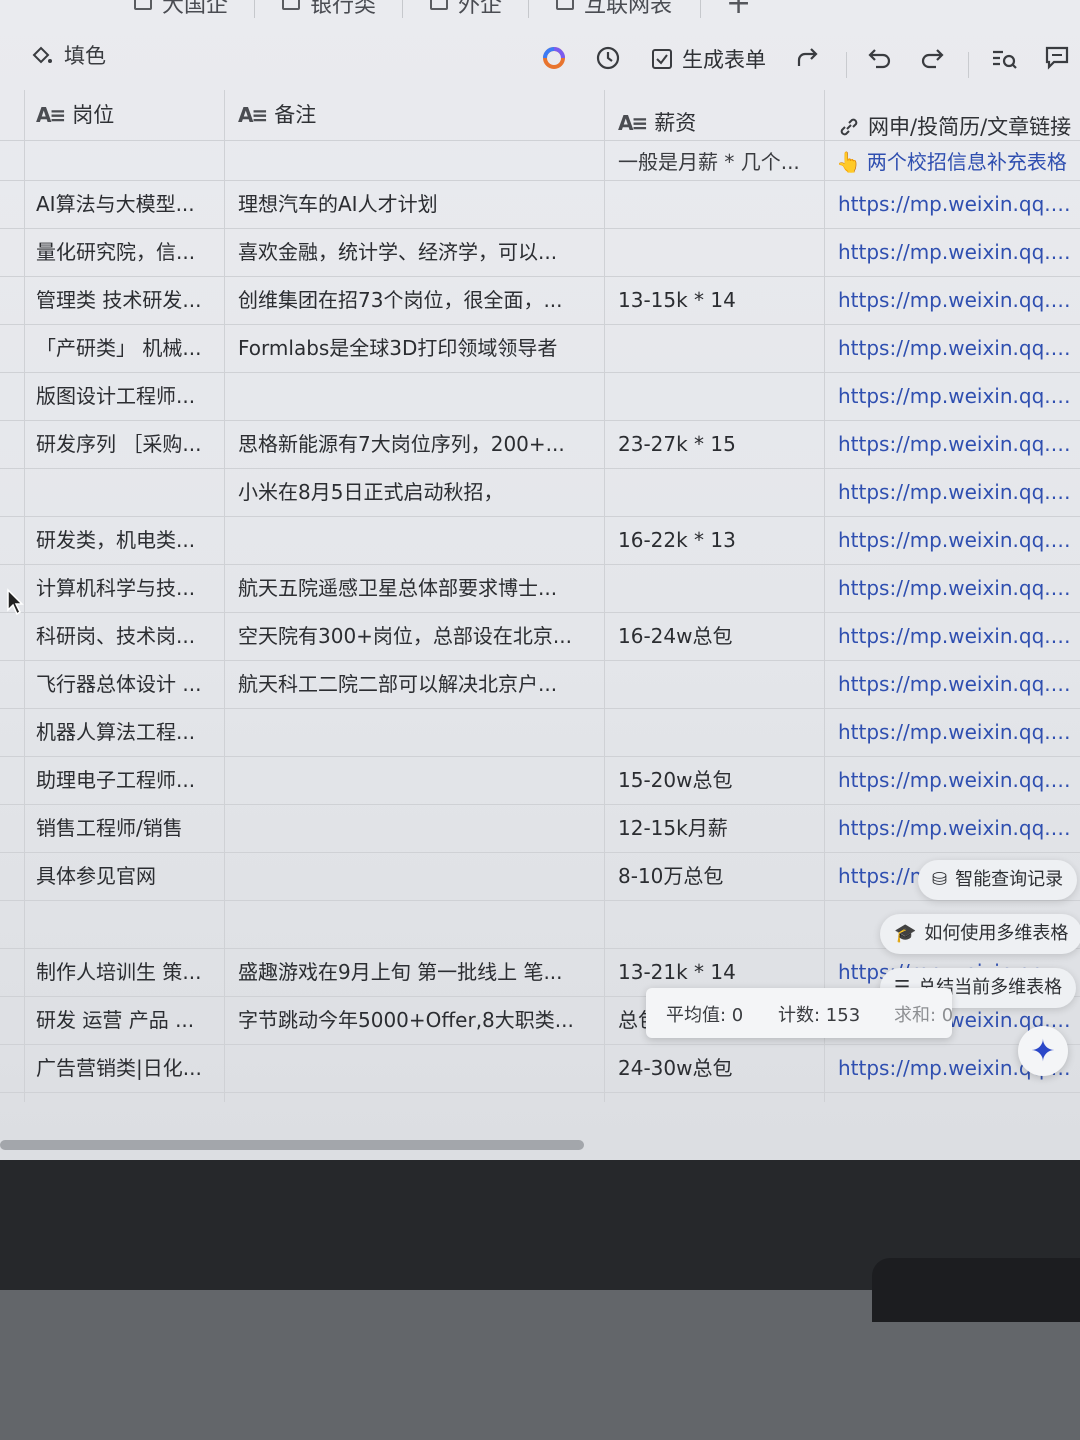  What do you see at coordinates (123, 828) in the screenshot?
I see `position-cell: 销售工程师/销售` at bounding box center [123, 828].